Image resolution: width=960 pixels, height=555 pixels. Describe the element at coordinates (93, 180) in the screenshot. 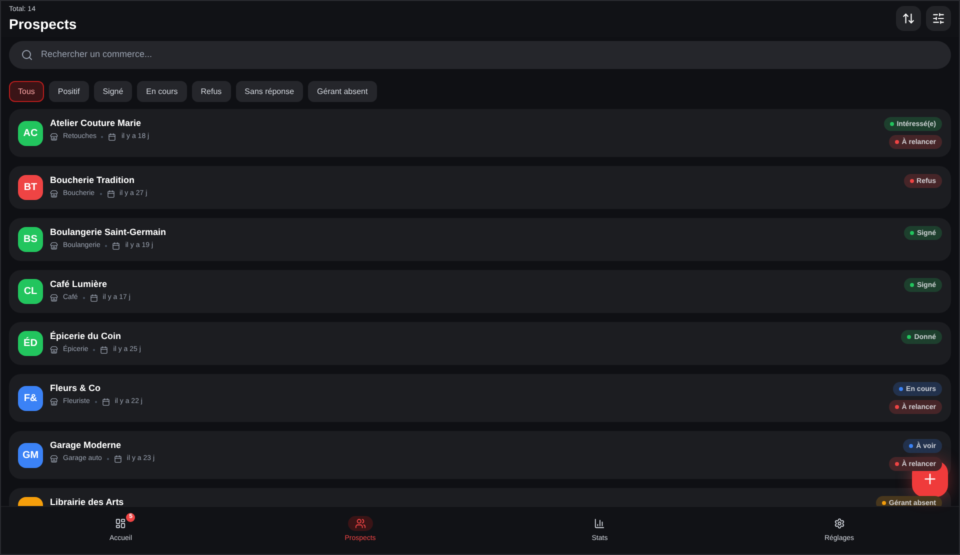

I see `prospect-name: Boucherie Tradition` at that location.